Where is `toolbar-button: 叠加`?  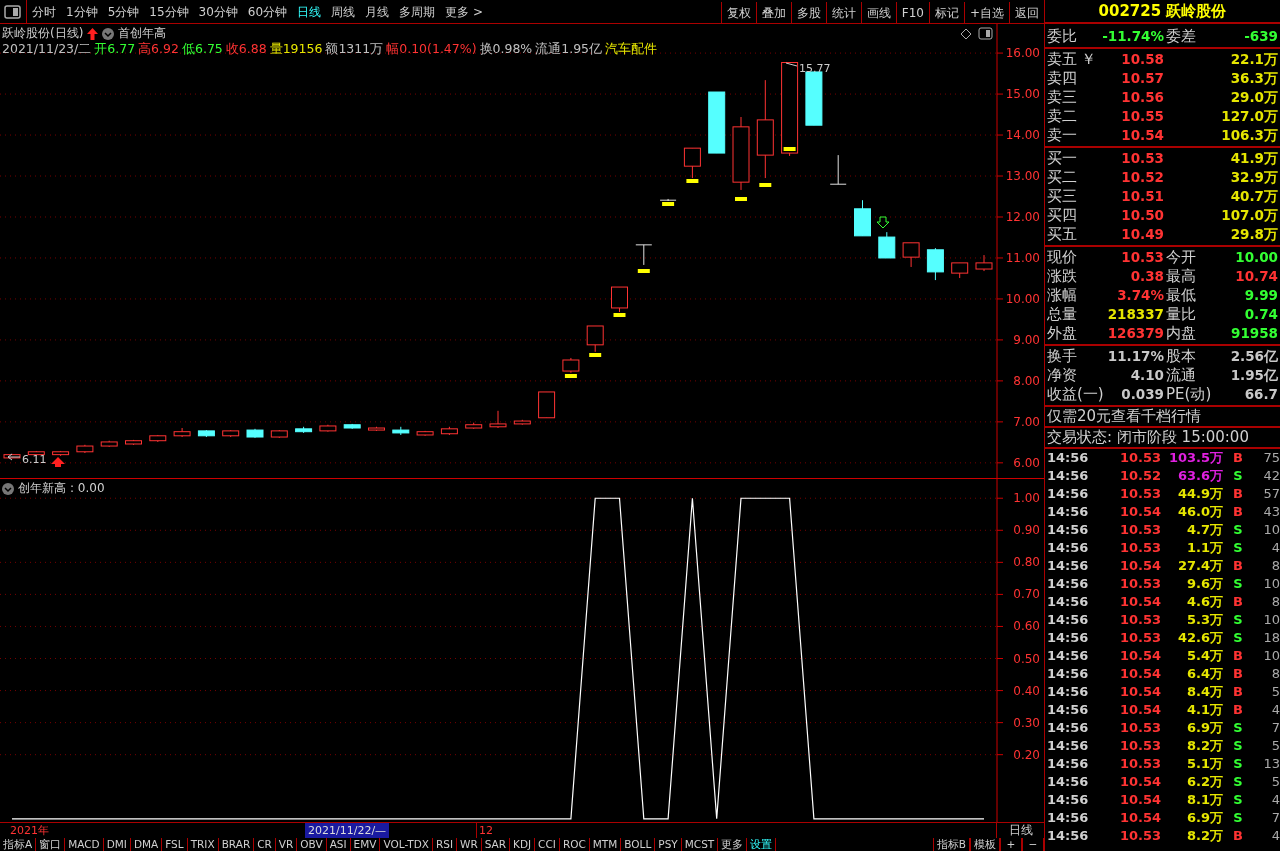 toolbar-button: 叠加 is located at coordinates (773, 12).